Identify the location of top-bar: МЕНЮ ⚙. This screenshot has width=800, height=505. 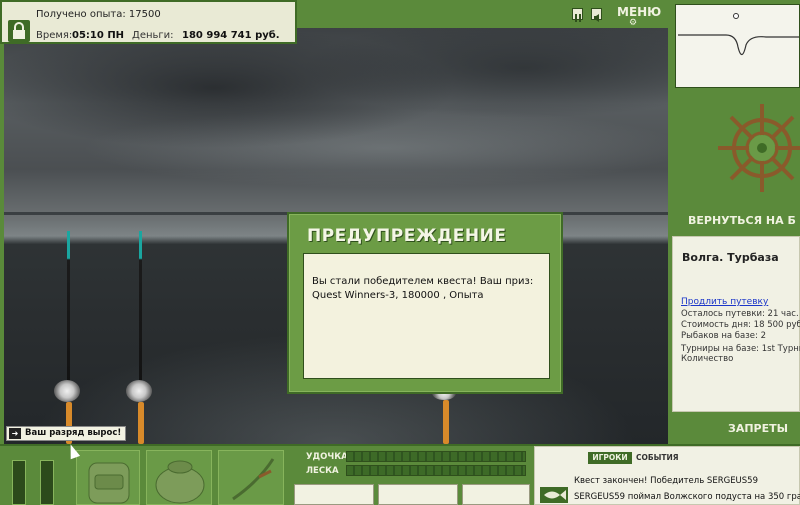
(482, 14).